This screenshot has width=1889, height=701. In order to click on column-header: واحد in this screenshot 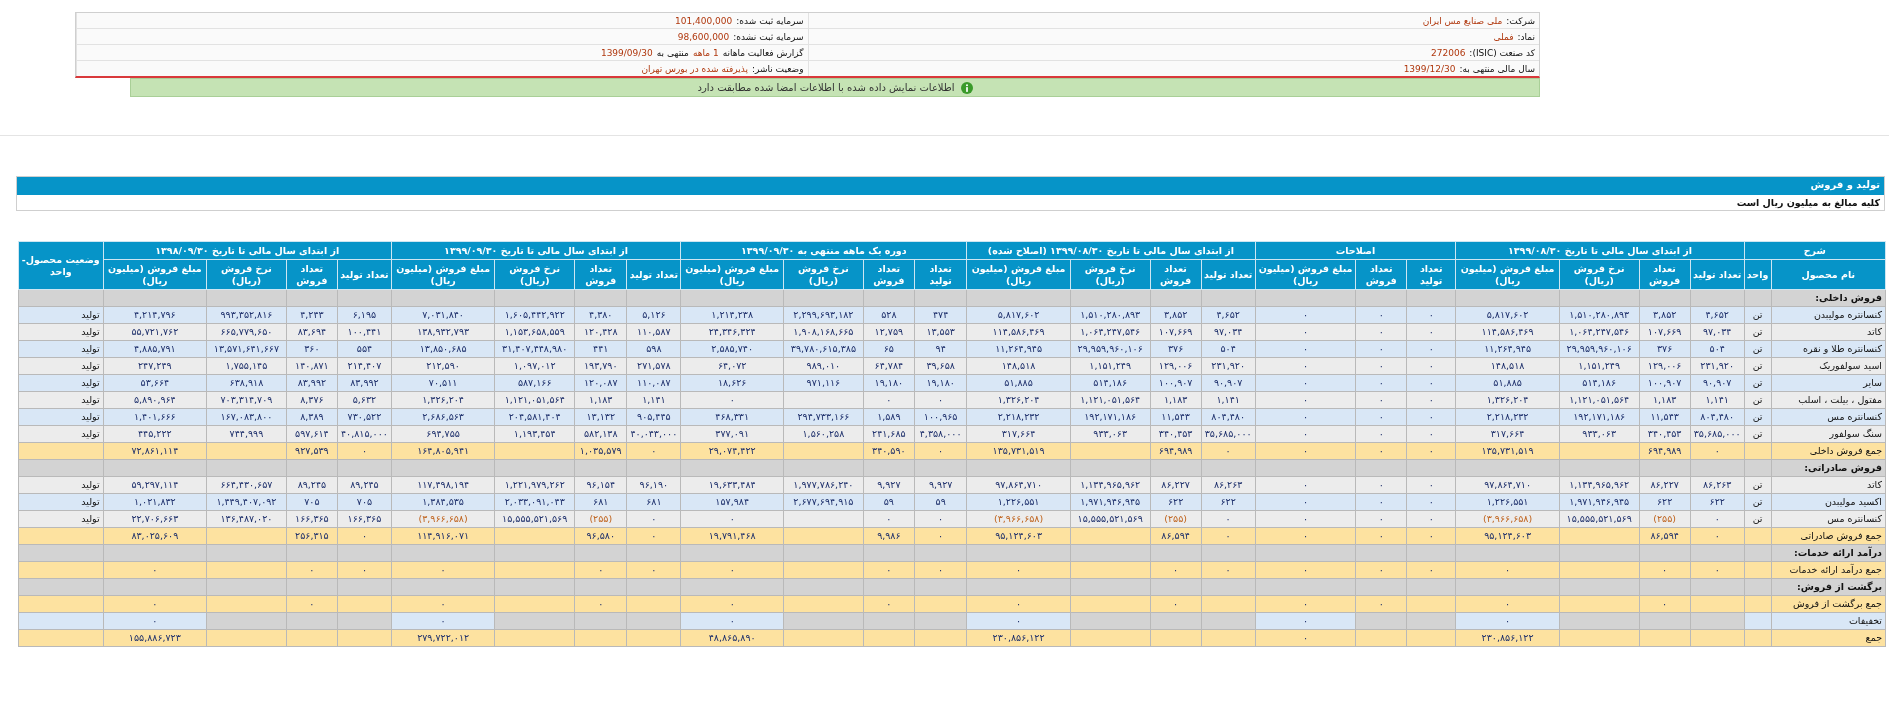, I will do `click(1758, 274)`.